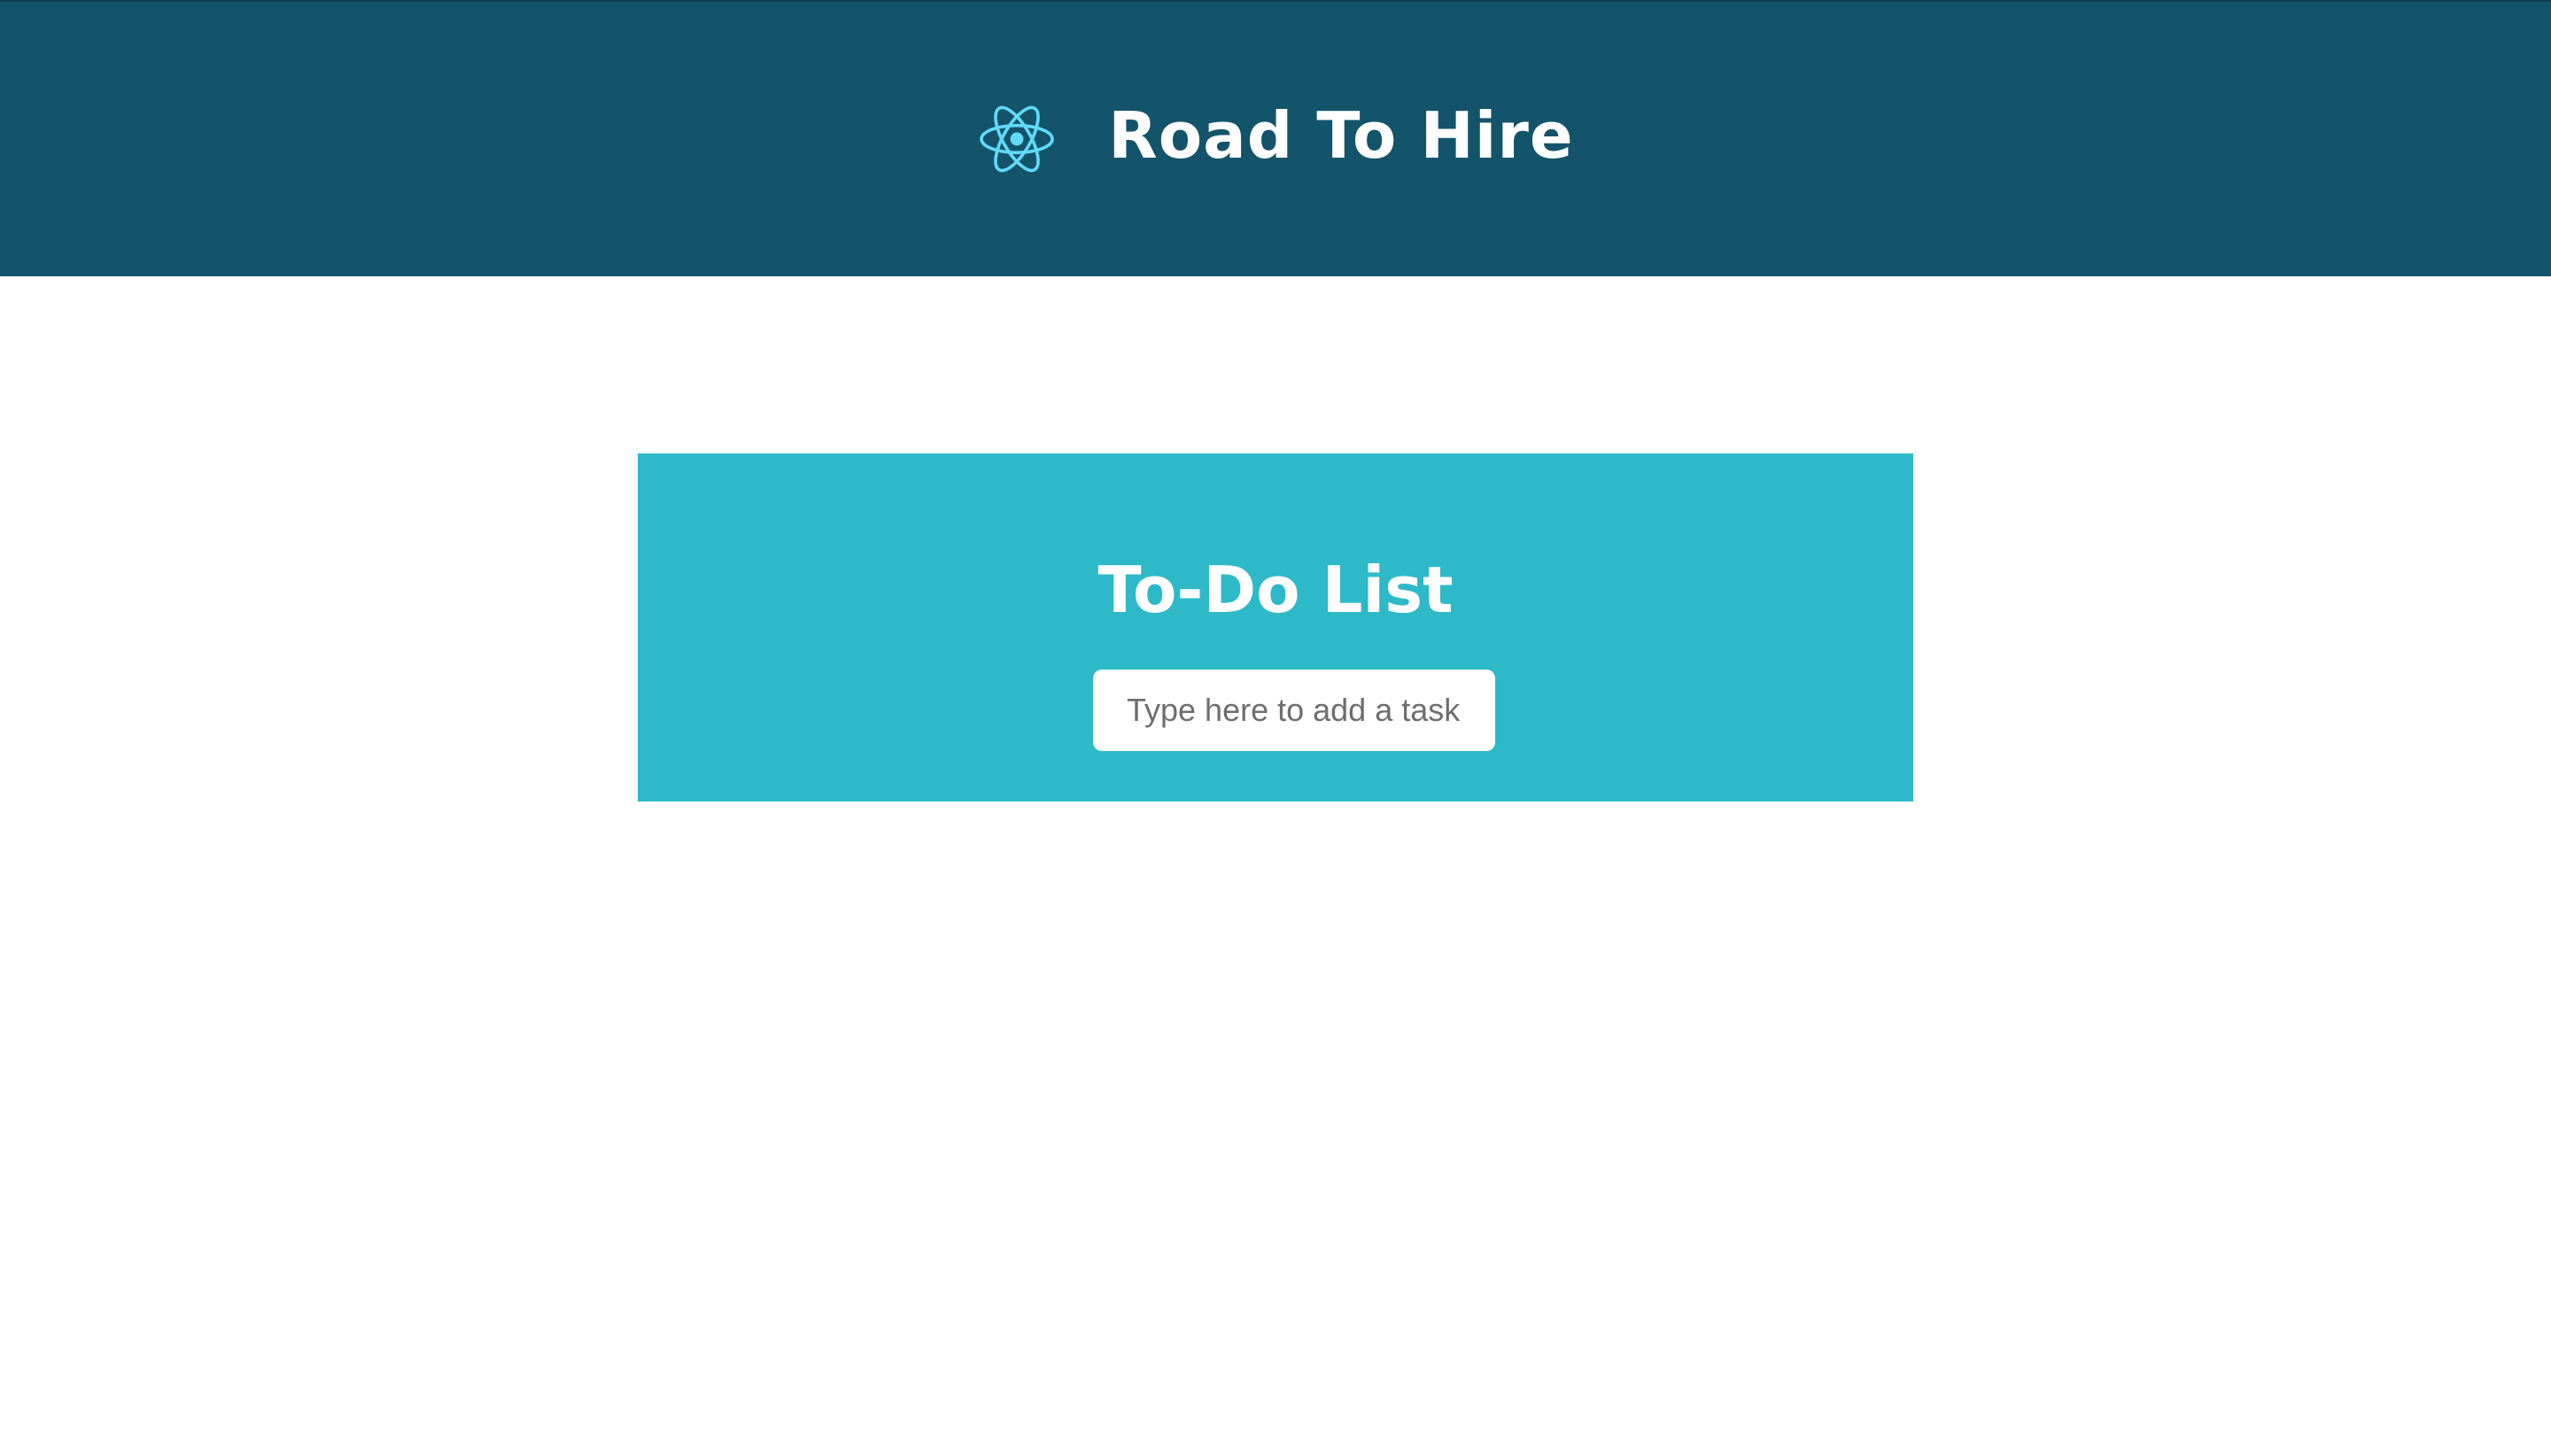 This screenshot has height=1456, width=2551. I want to click on react-atom-icon, so click(1017, 139).